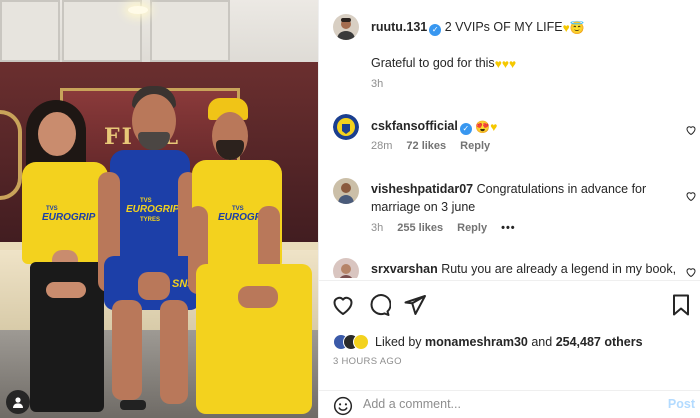 Image resolution: width=700 pixels, height=418 pixels. Describe the element at coordinates (415, 305) in the screenshot. I see `share-paper-plane-icon` at that location.